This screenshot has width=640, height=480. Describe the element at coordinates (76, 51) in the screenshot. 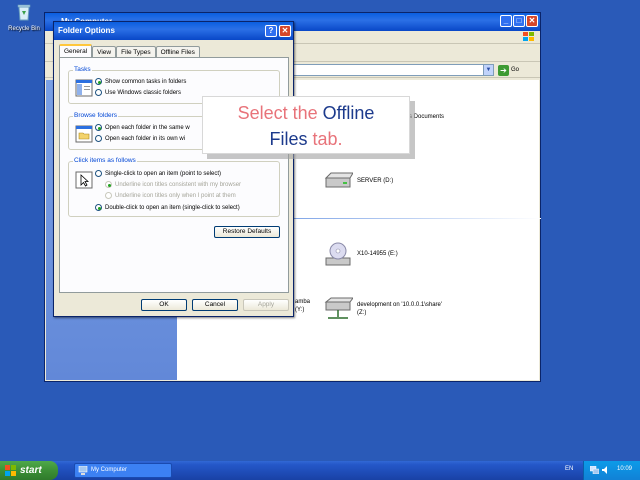

I see `tab-general: General` at that location.